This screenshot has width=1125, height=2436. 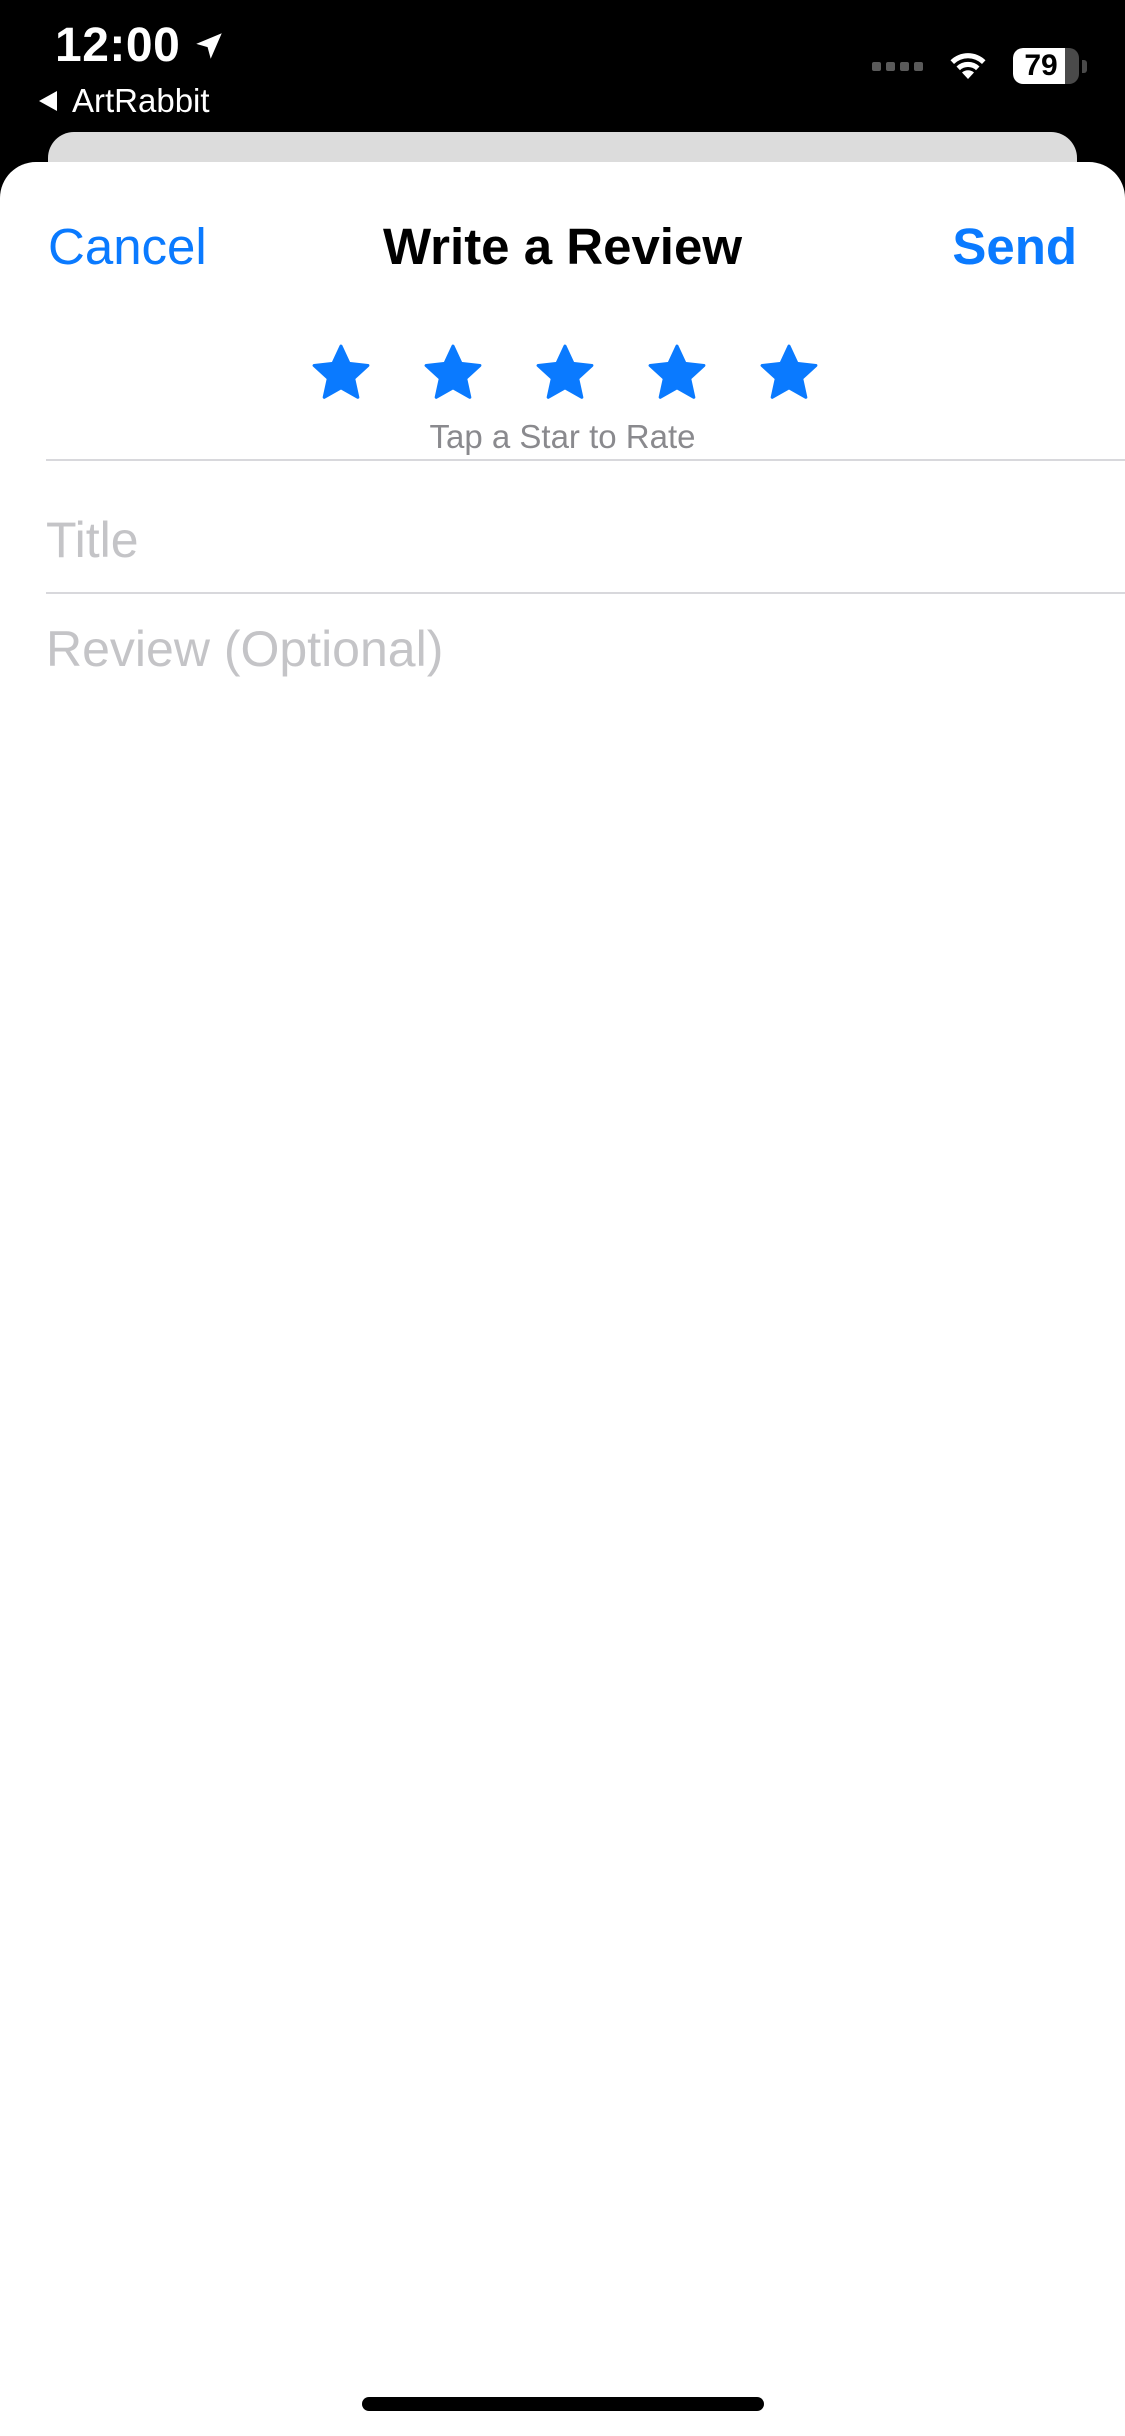 I want to click on cellular-signal-icon, so click(x=897, y=66).